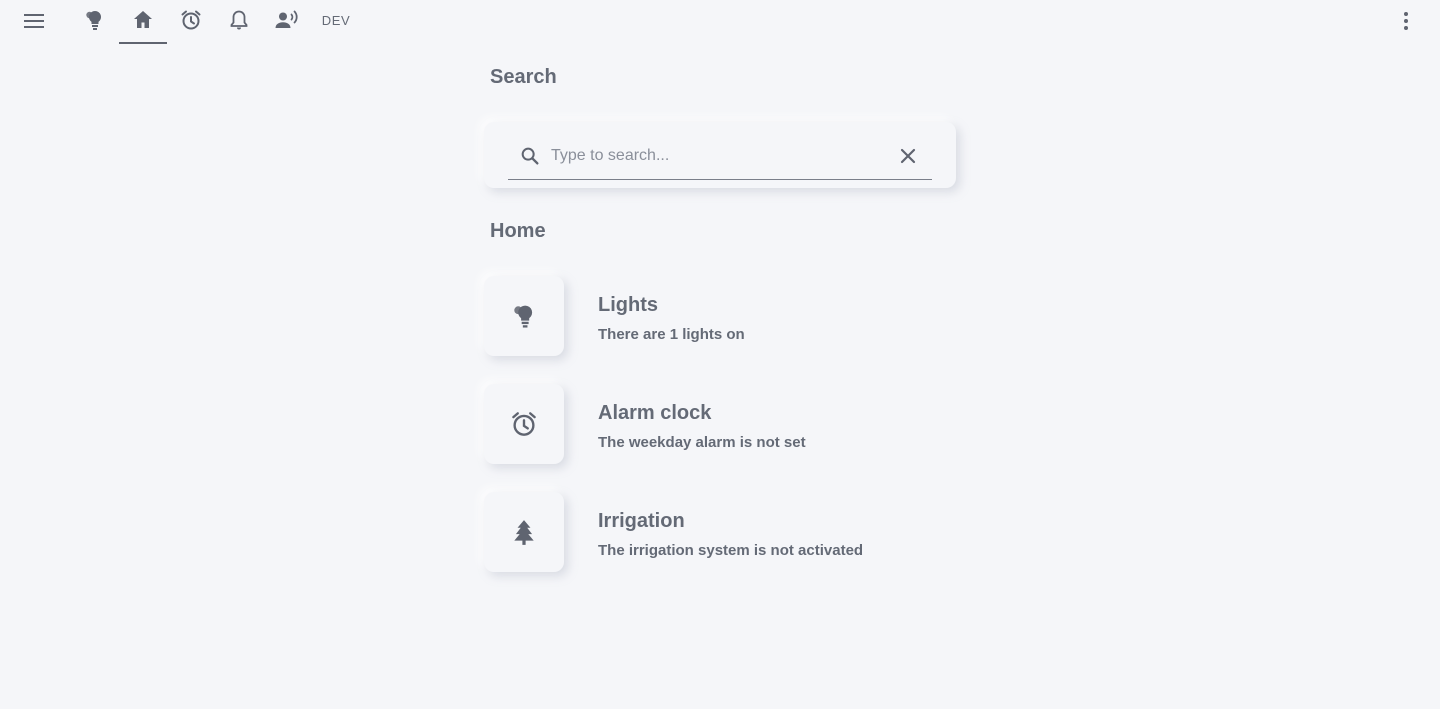  I want to click on more-options-button, so click(1406, 21).